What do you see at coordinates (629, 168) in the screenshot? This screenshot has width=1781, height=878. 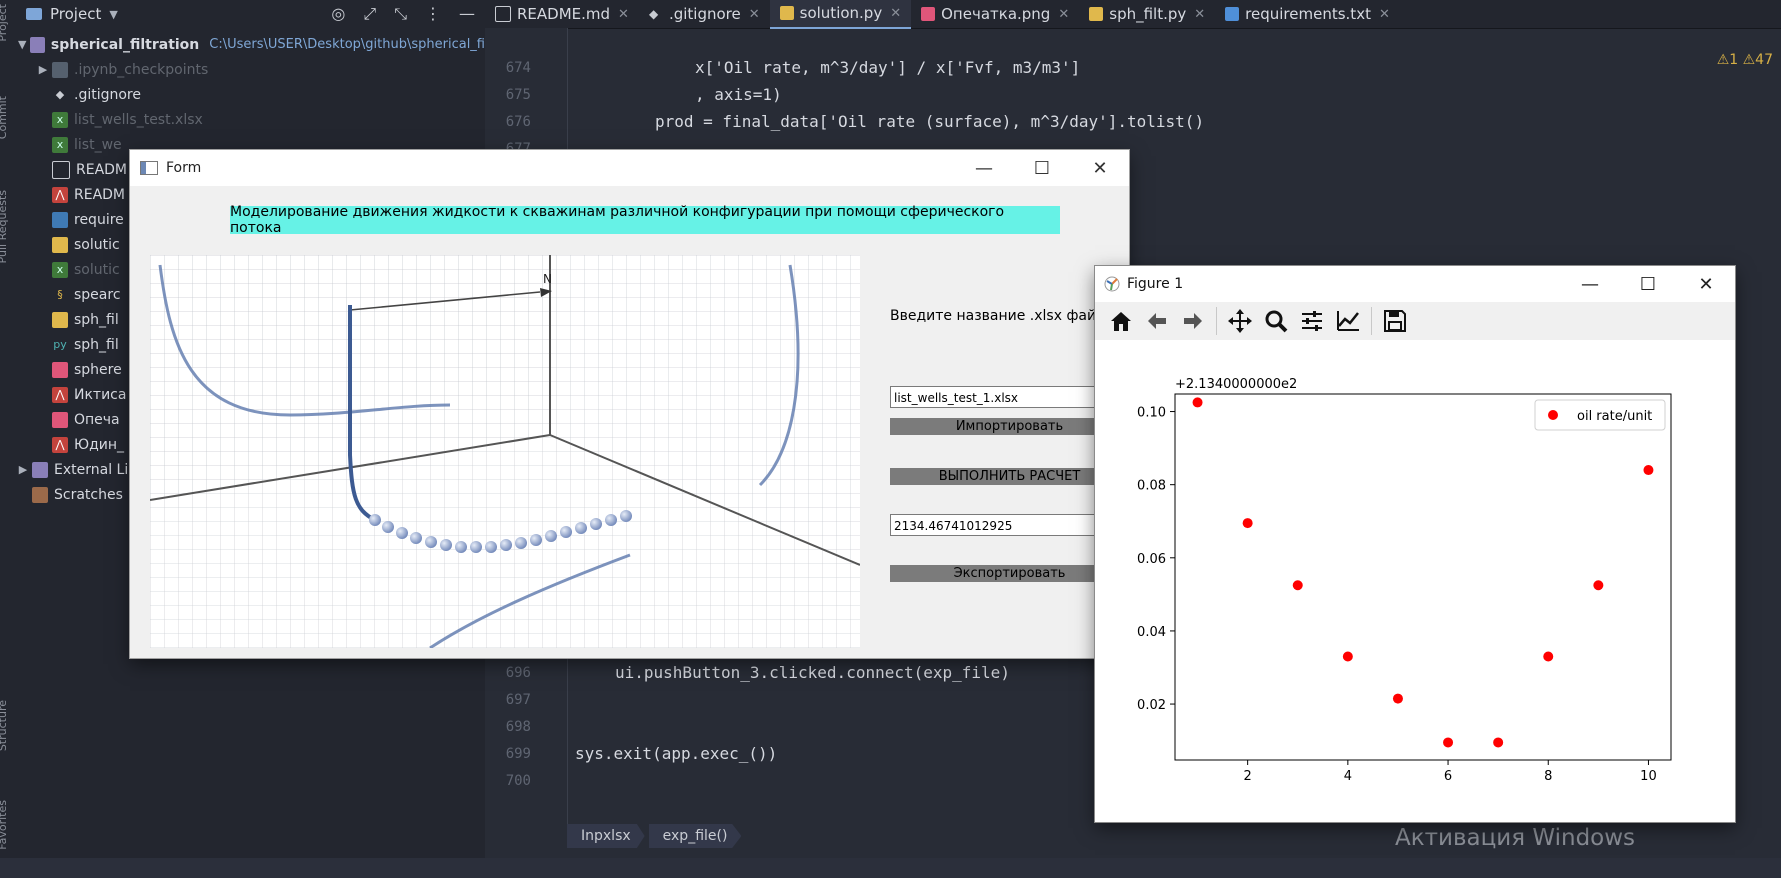 I see `form-titlebar: Form — ☐ ✕` at bounding box center [629, 168].